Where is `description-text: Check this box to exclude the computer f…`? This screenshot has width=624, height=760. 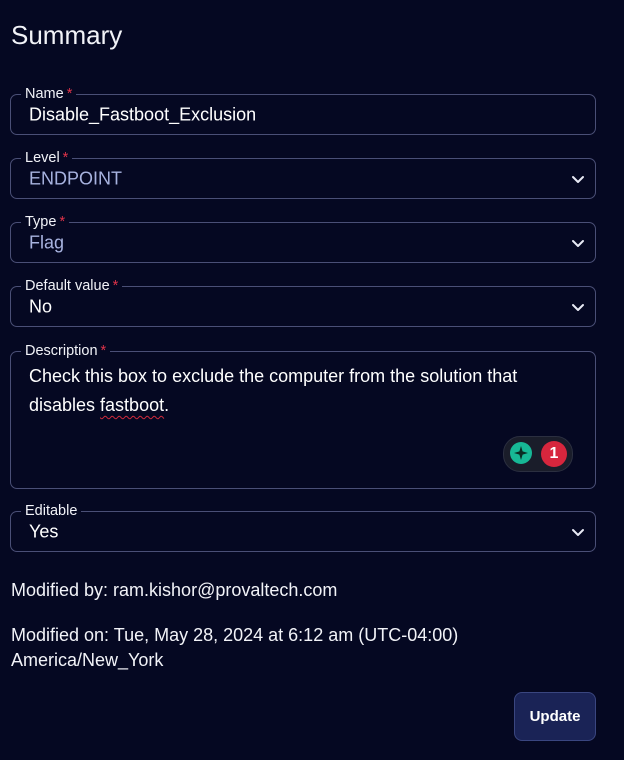
description-text: Check this box to exclude the computer f… is located at coordinates (292, 391).